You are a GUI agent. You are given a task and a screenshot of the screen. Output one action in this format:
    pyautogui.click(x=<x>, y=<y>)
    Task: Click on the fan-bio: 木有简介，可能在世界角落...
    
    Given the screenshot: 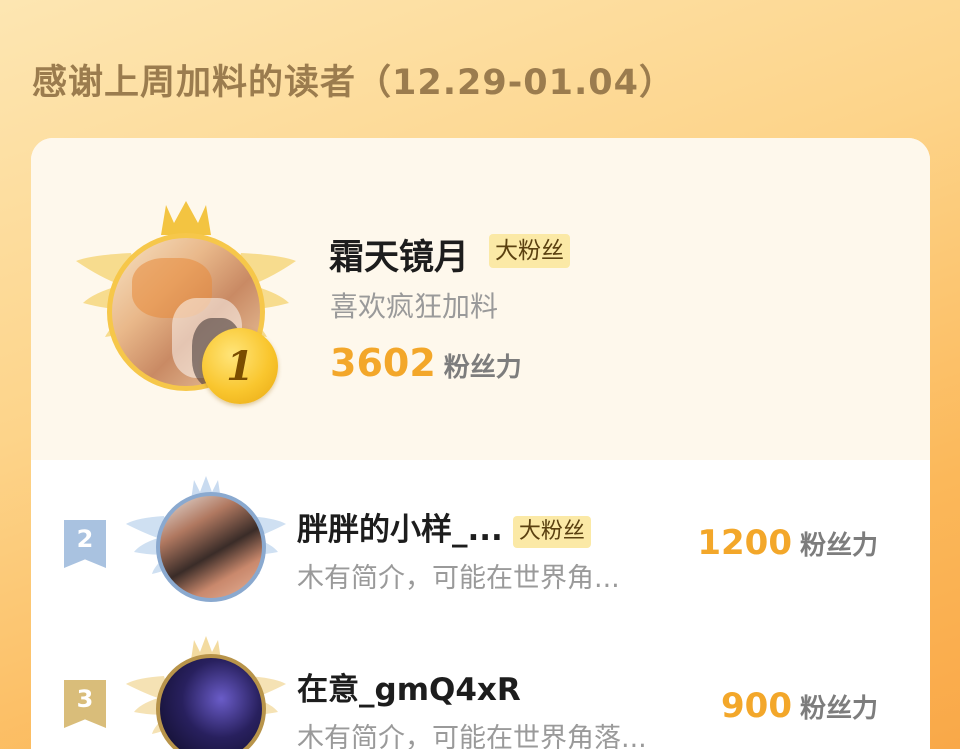 What is the action you would take?
    pyautogui.click(x=472, y=736)
    